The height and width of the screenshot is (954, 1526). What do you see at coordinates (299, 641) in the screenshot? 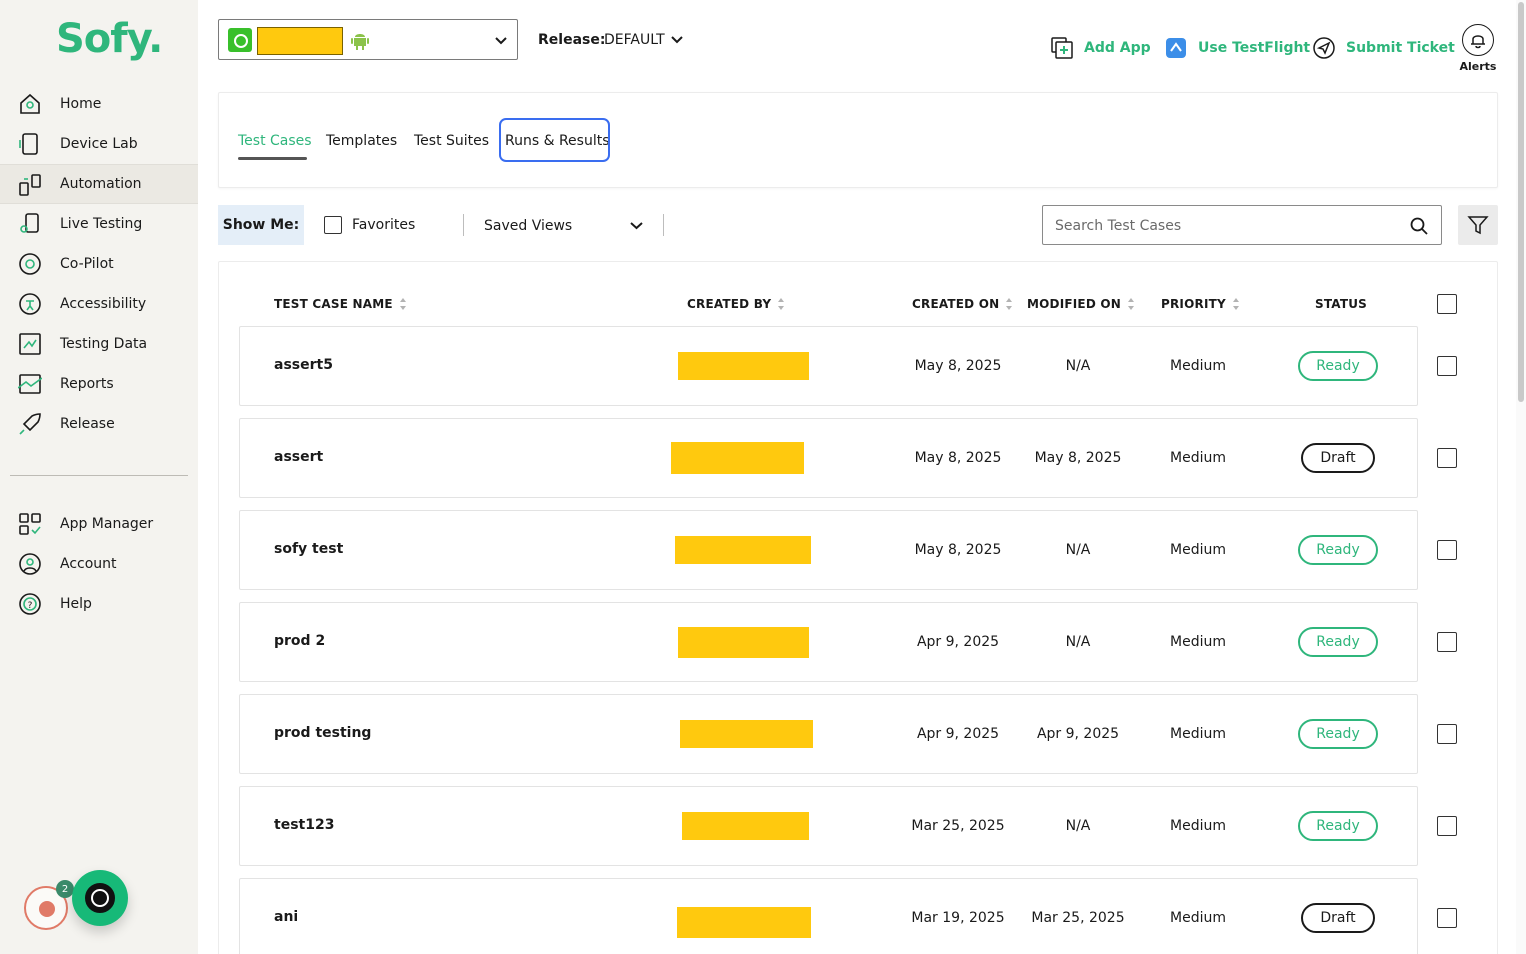
I see `test-case-name: prod 2` at bounding box center [299, 641].